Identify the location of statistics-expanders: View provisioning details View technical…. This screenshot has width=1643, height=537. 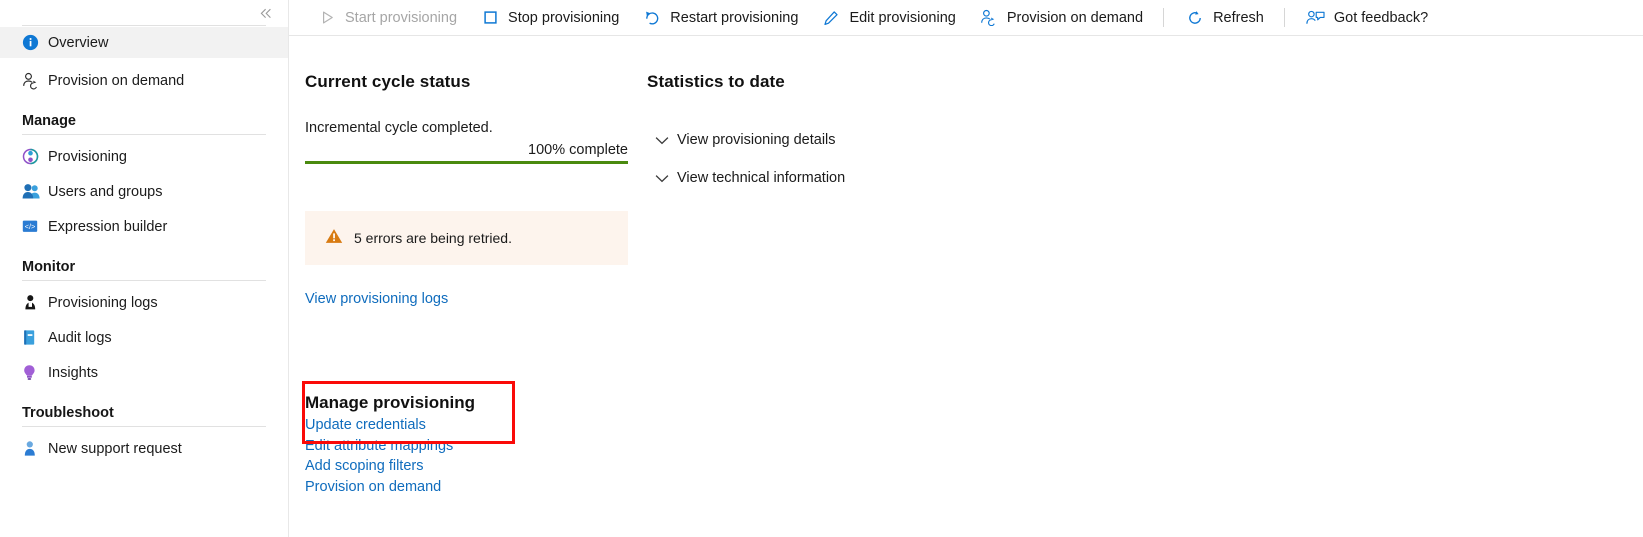
(857, 159).